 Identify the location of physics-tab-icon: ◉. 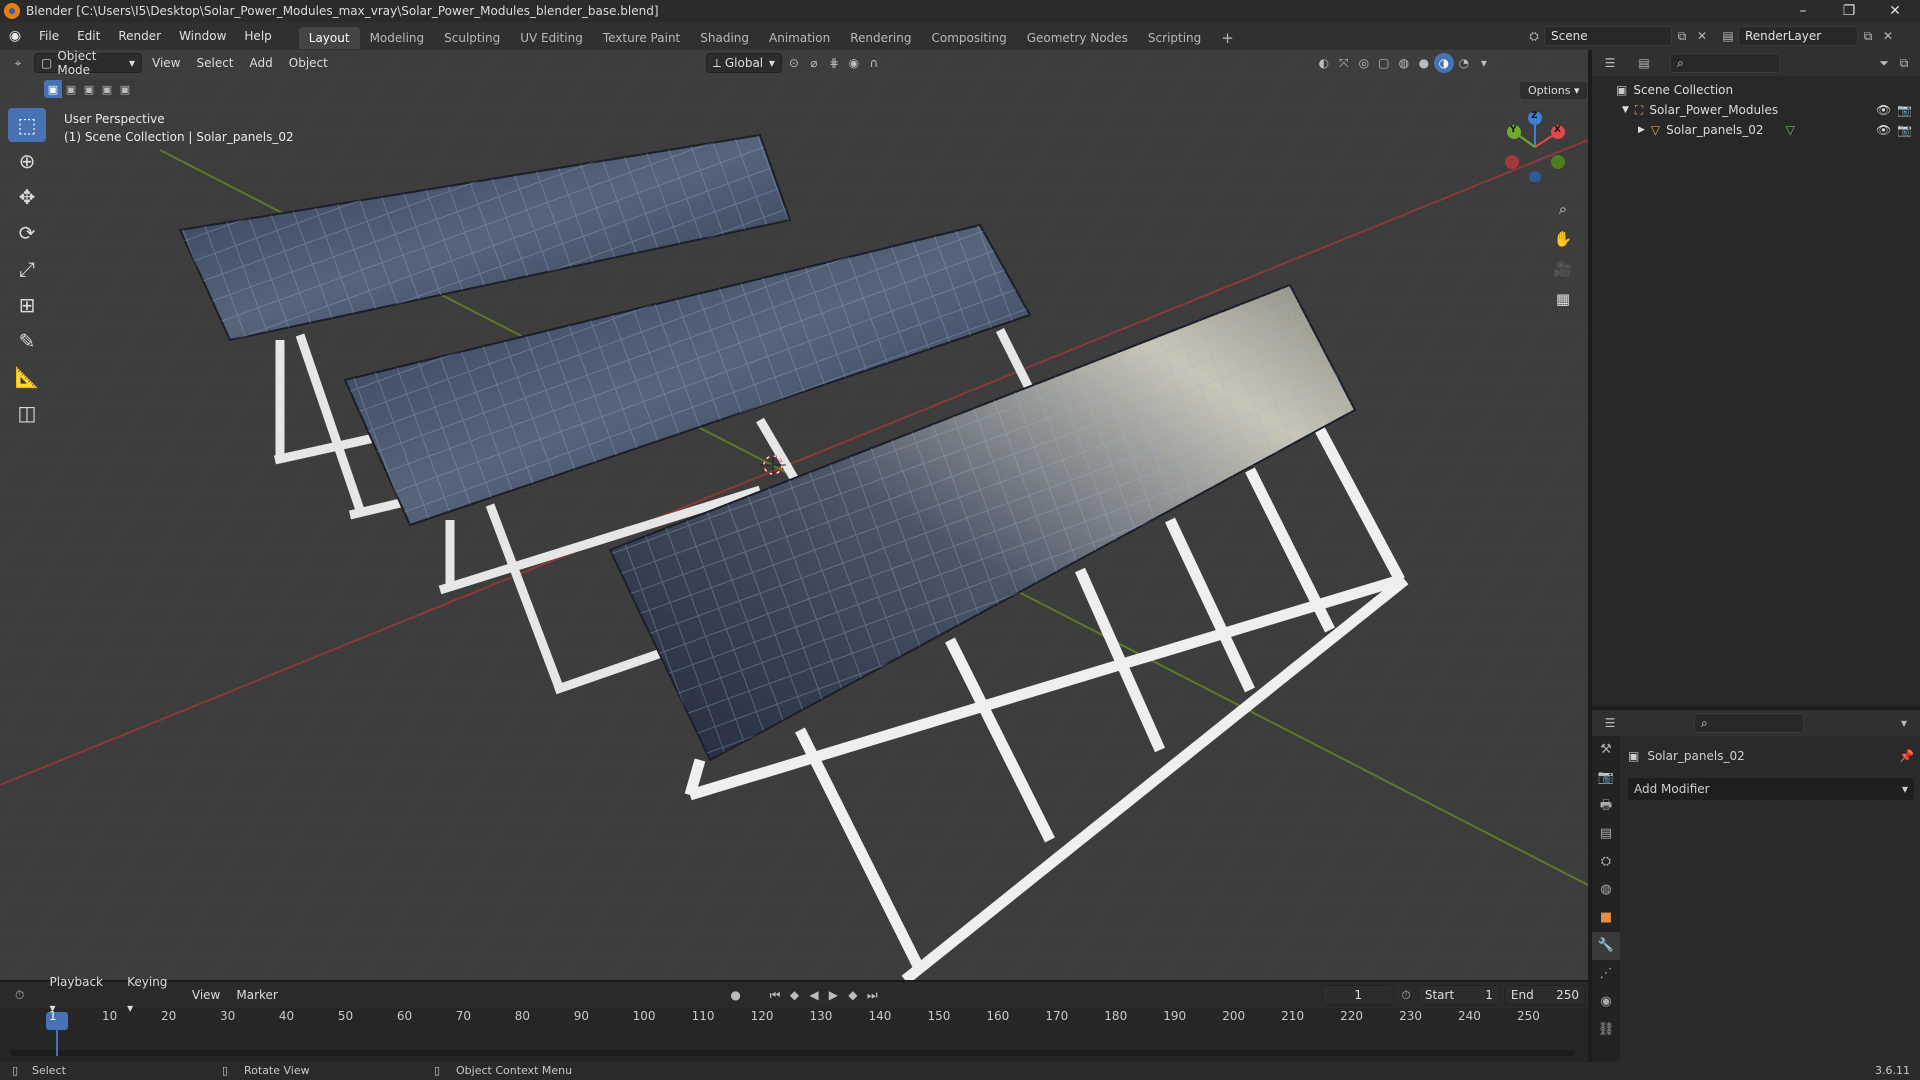
(1606, 1002).